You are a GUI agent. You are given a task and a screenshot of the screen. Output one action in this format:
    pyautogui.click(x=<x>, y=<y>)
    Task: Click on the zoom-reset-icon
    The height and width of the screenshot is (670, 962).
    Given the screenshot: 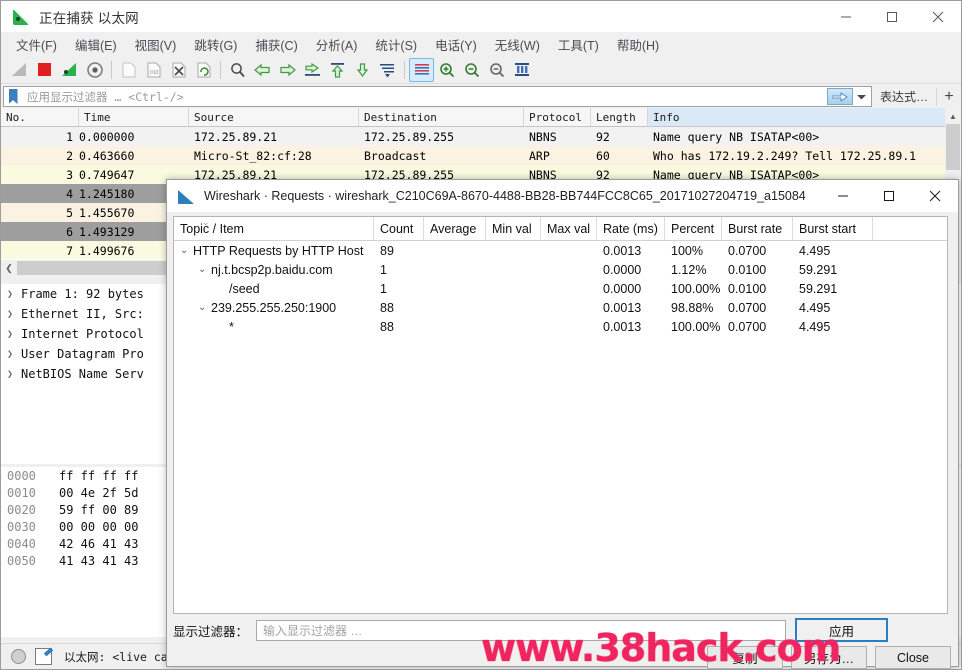 What is the action you would take?
    pyautogui.click(x=496, y=70)
    